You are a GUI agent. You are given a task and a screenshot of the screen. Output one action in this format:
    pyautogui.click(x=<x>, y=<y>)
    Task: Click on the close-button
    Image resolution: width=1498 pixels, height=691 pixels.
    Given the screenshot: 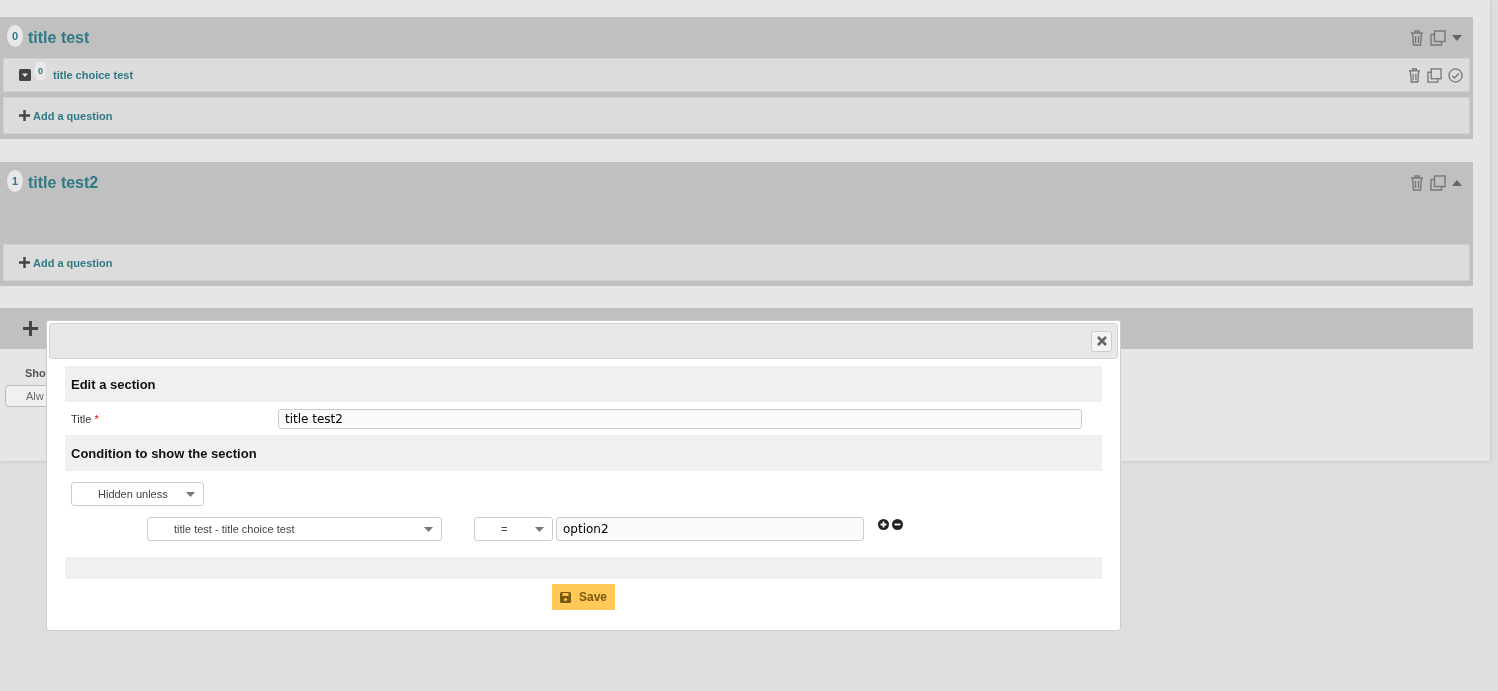 What is the action you would take?
    pyautogui.click(x=1101, y=341)
    